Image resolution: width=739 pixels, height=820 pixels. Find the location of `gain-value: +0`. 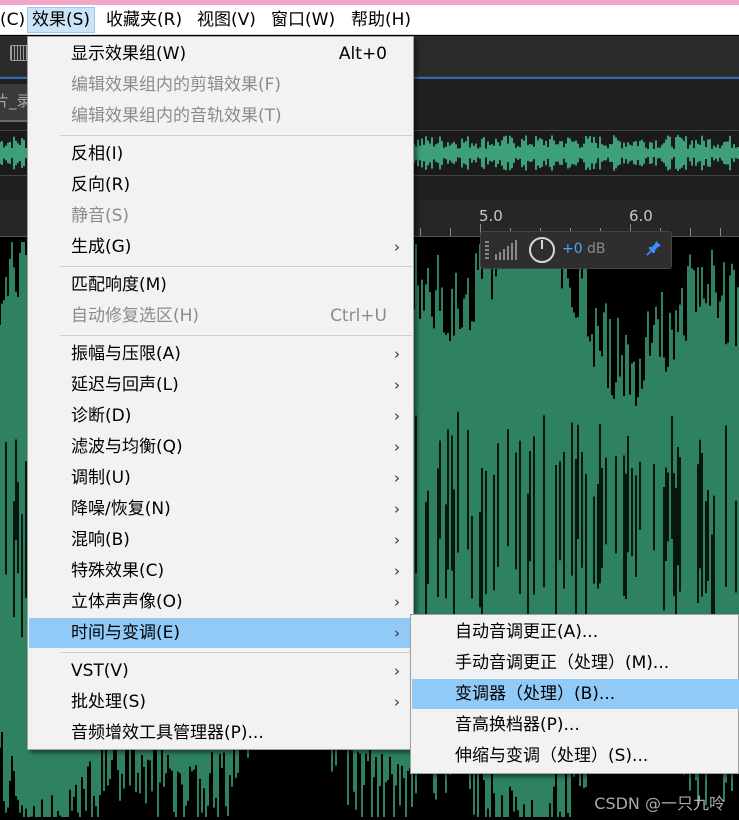

gain-value: +0 is located at coordinates (572, 249).